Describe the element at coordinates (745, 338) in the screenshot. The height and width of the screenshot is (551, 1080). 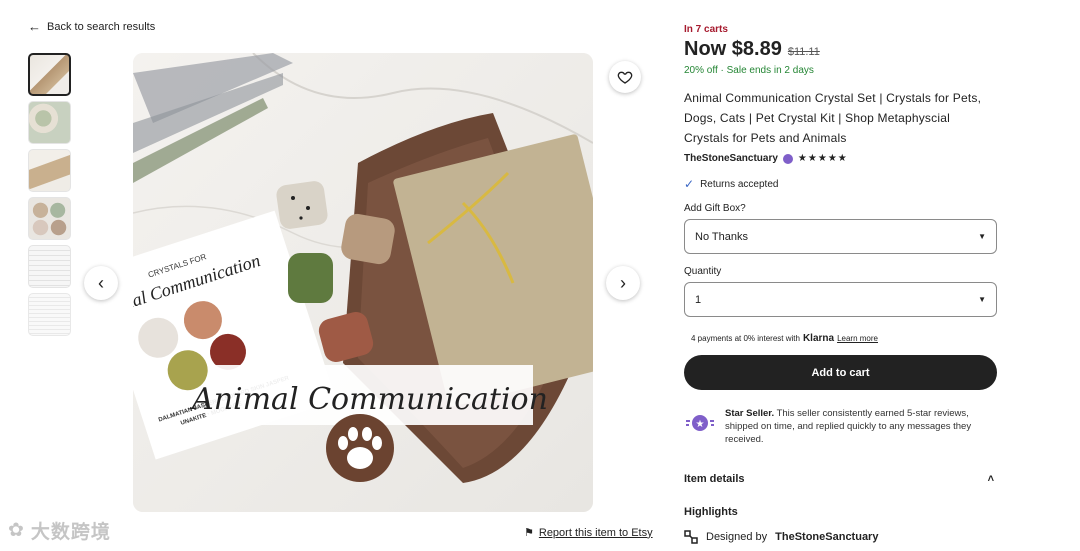
I see `klarna-prefix: 4 payments at 0% interest with` at that location.